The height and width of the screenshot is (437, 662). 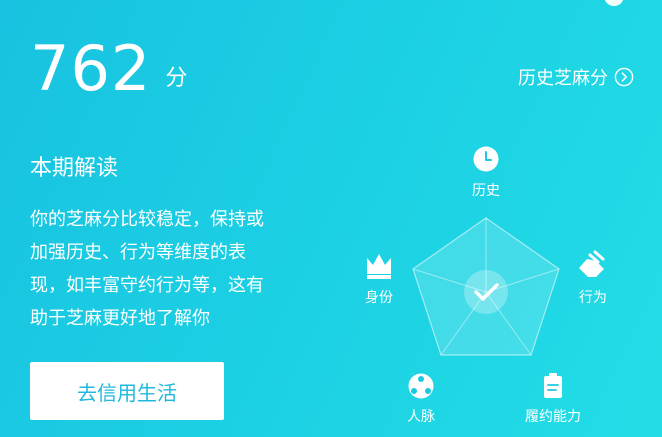 I want to click on radar-dimension-label: 人脉, so click(x=421, y=417).